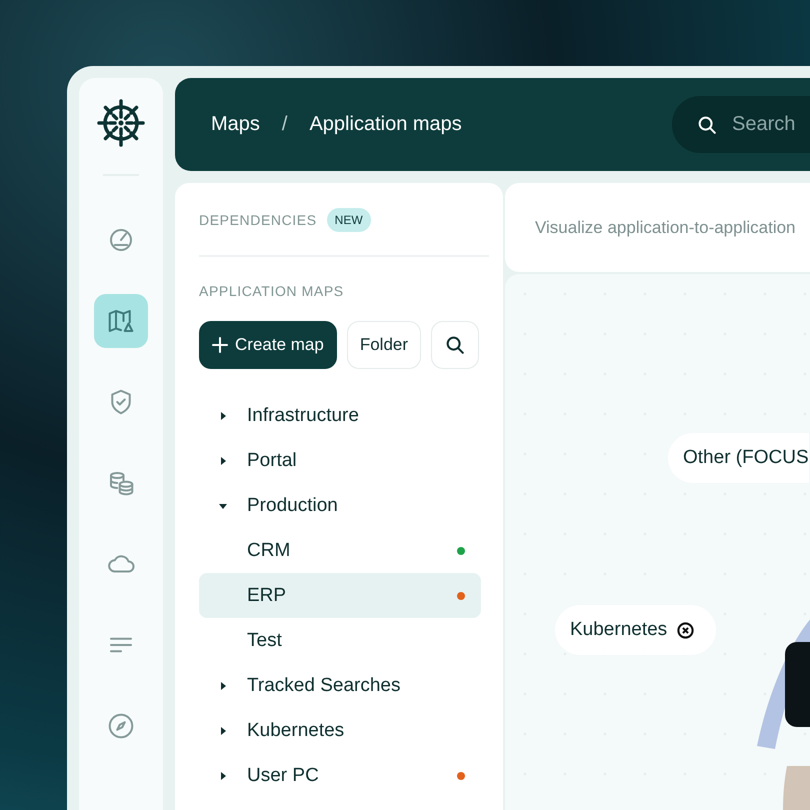 The width and height of the screenshot is (810, 810). What do you see at coordinates (340, 550) in the screenshot?
I see `tree-item: CRM` at bounding box center [340, 550].